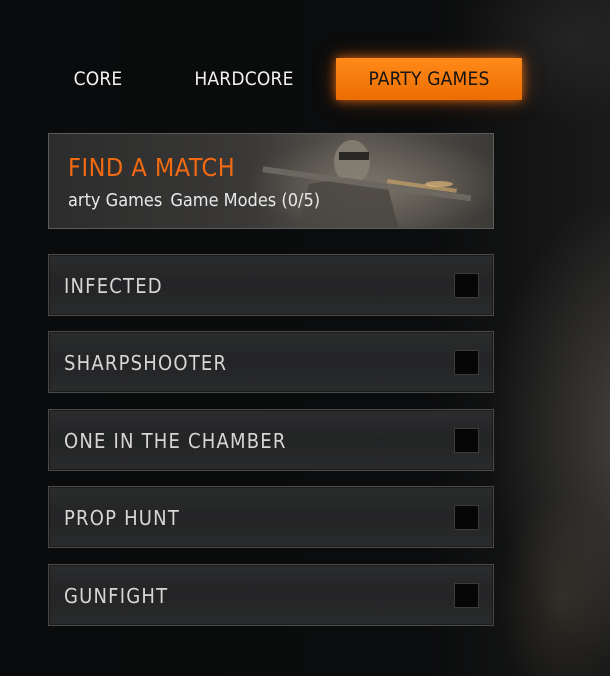 This screenshot has width=610, height=676. Describe the element at coordinates (116, 596) in the screenshot. I see `mode-label: GUNFIGHT` at that location.